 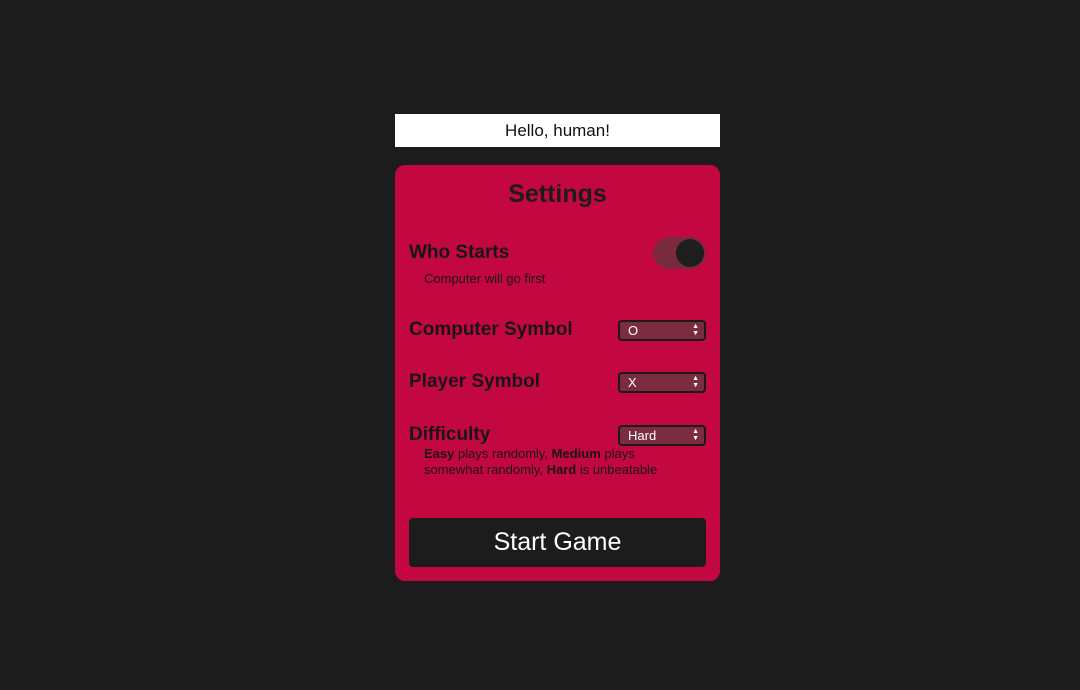 I want to click on difficulty-hard-word: Hard, so click(x=561, y=469).